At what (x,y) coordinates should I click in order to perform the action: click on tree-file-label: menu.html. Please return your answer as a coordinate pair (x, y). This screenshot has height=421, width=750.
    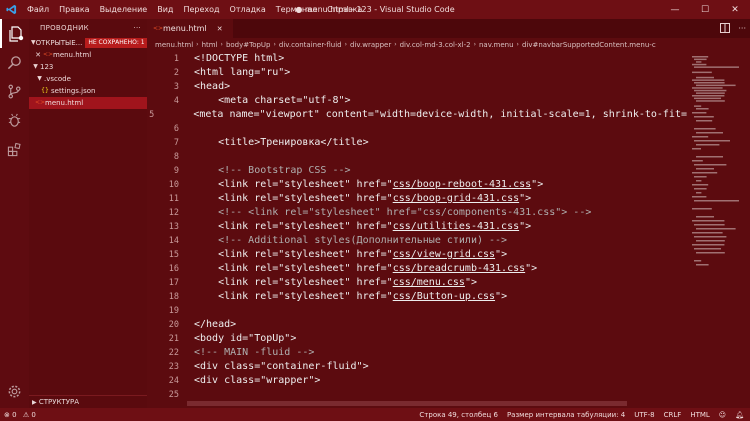
    Looking at the image, I should click on (64, 103).